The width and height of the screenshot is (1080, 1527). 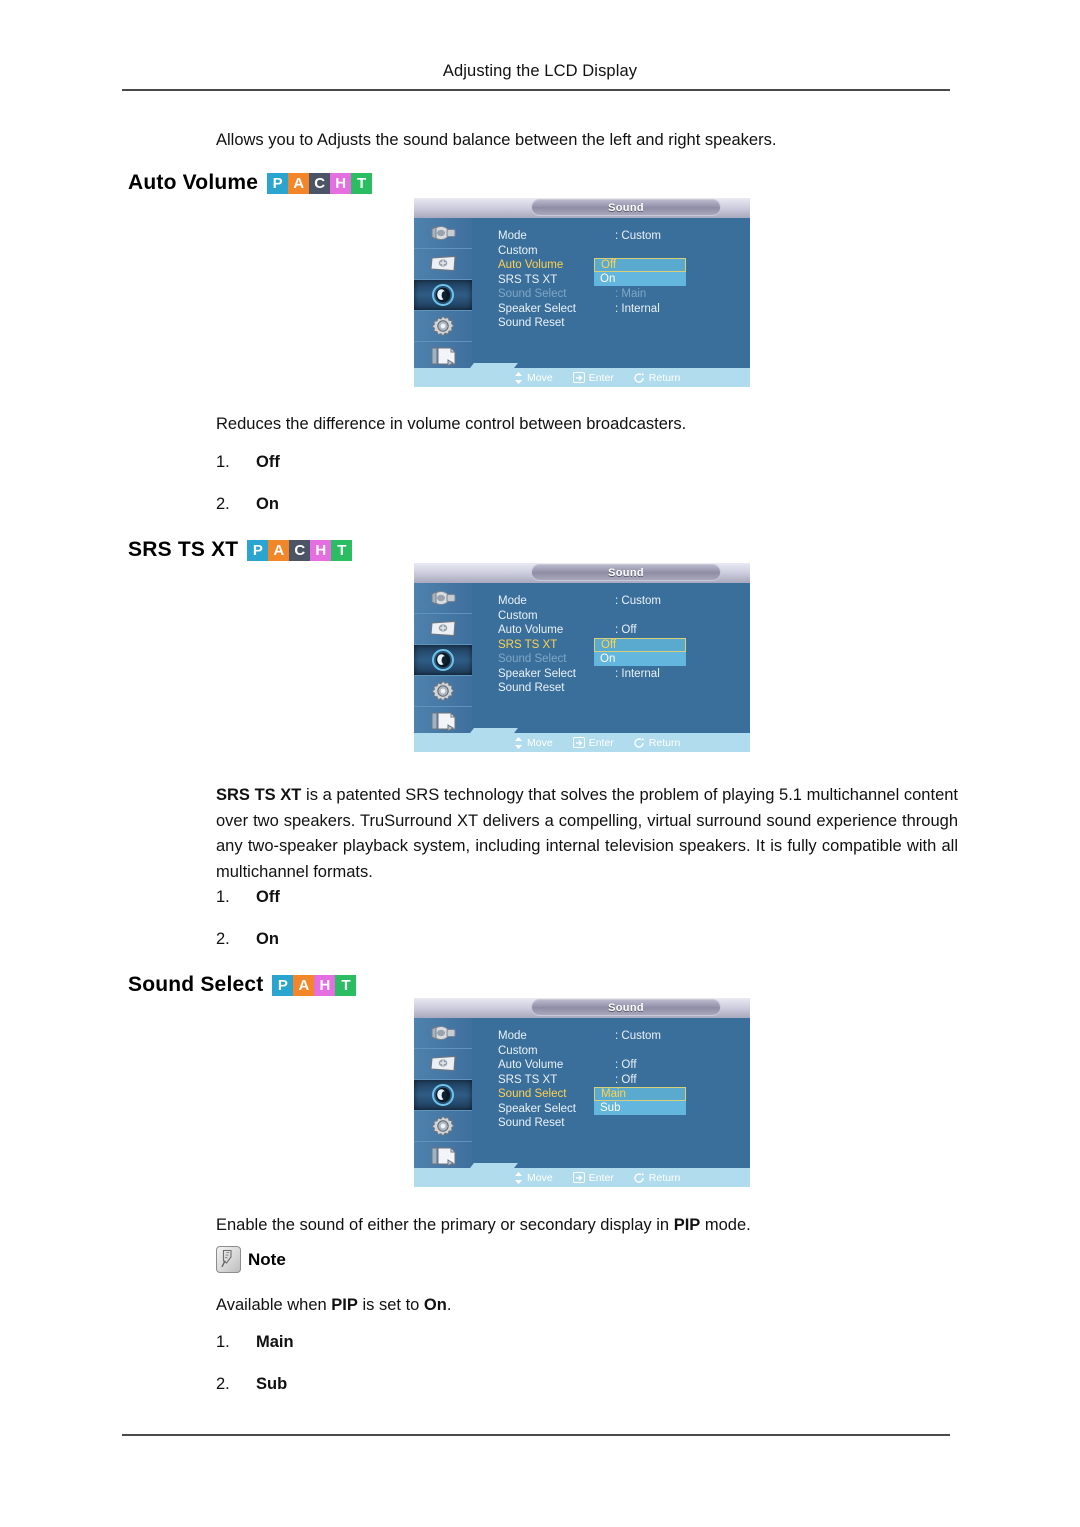 I want to click on option-label: Sub, so click(x=272, y=1384).